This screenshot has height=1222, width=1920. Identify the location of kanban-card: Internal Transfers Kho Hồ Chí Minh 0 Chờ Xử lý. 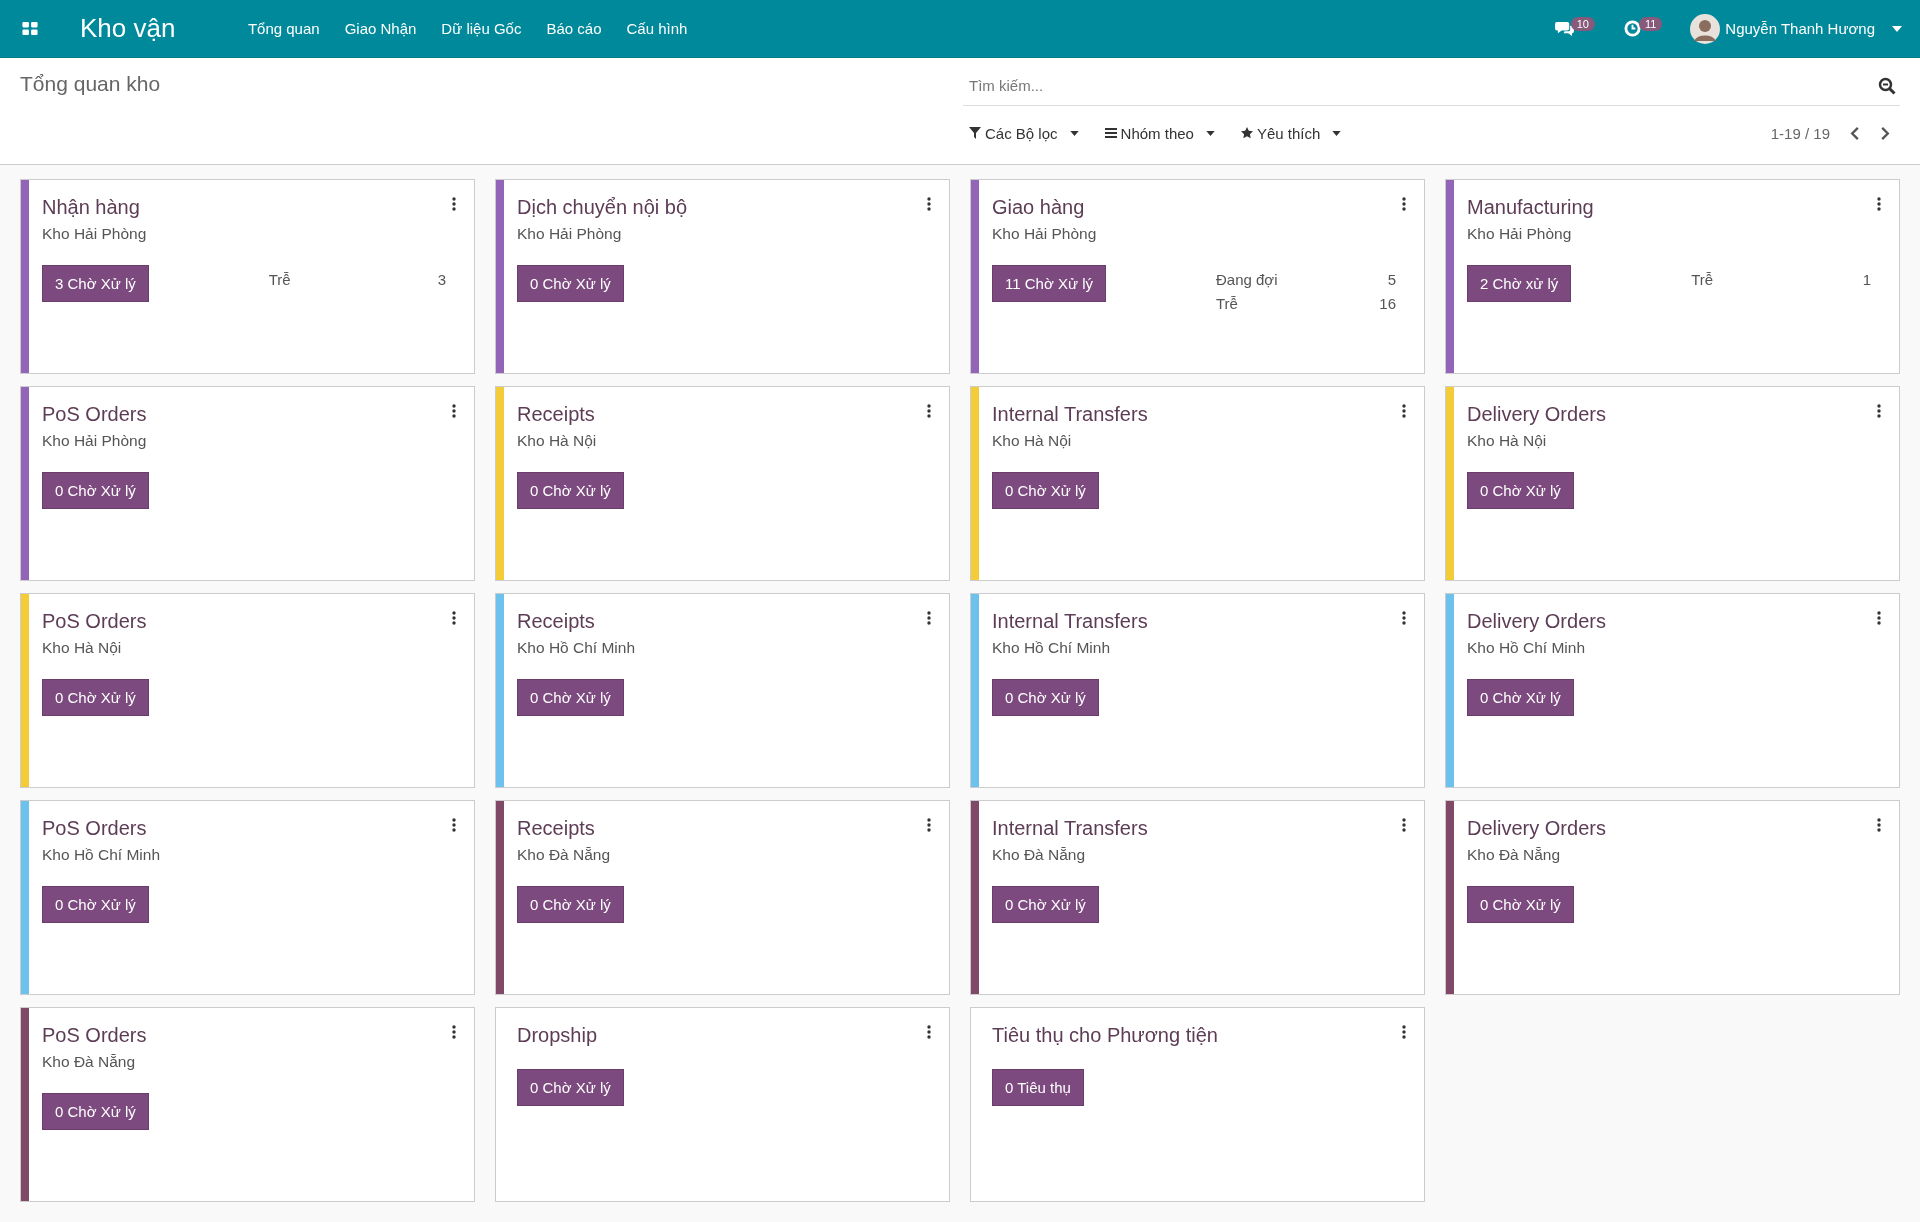
(1197, 690).